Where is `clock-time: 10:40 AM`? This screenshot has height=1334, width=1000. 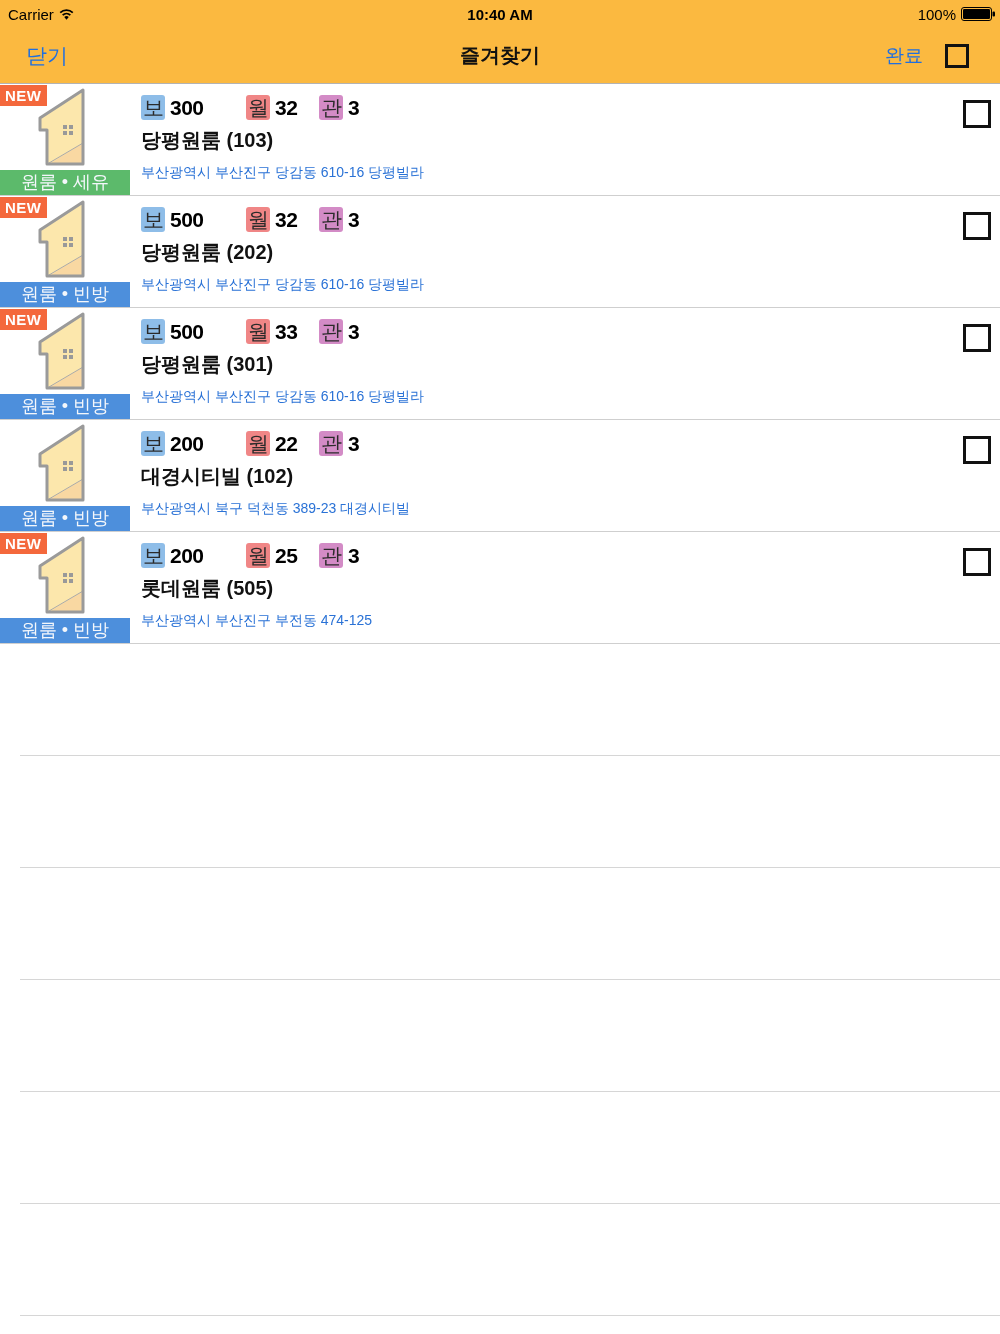 clock-time: 10:40 AM is located at coordinates (500, 14).